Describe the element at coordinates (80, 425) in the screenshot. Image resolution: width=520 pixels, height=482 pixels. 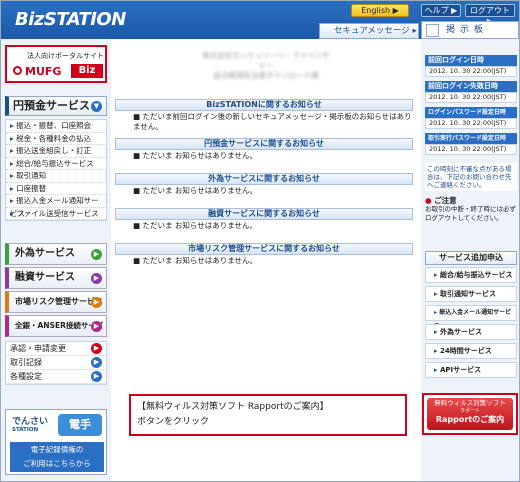
I see `densai-button: 電手` at that location.